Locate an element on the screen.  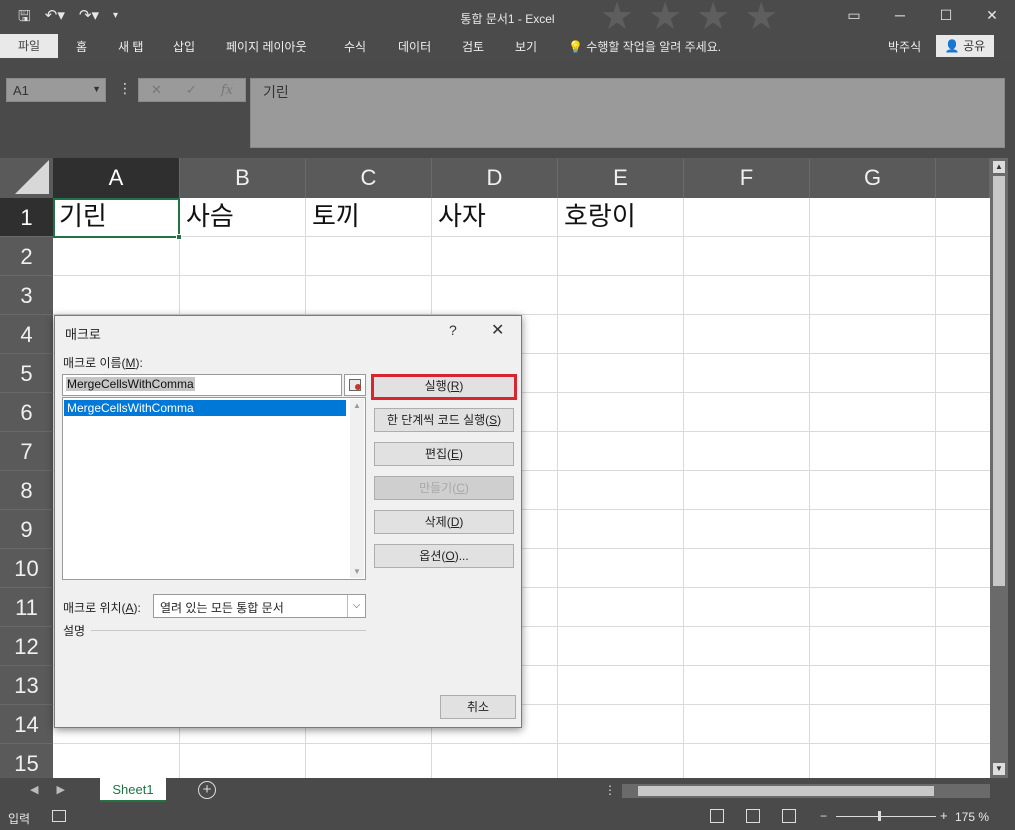
fill-handle is located at coordinates (179, 237).